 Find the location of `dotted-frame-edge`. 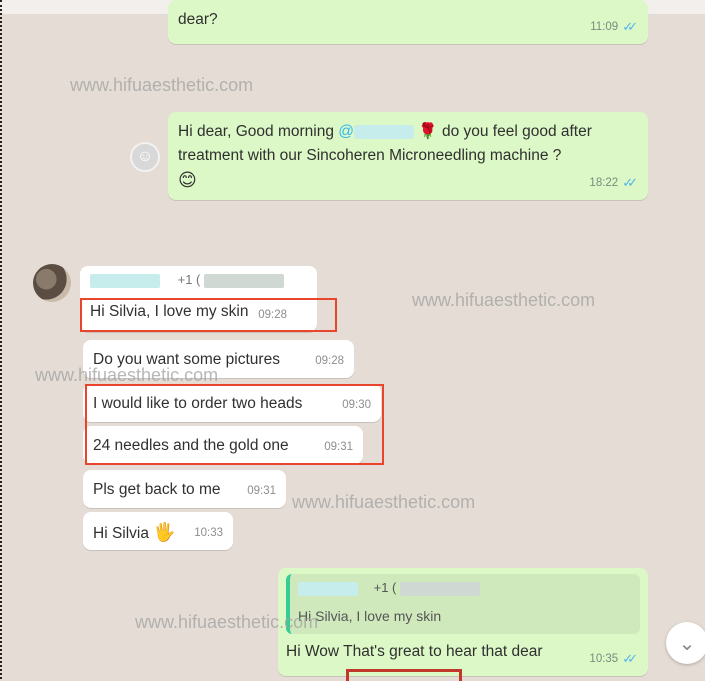

dotted-frame-edge is located at coordinates (3, 339).